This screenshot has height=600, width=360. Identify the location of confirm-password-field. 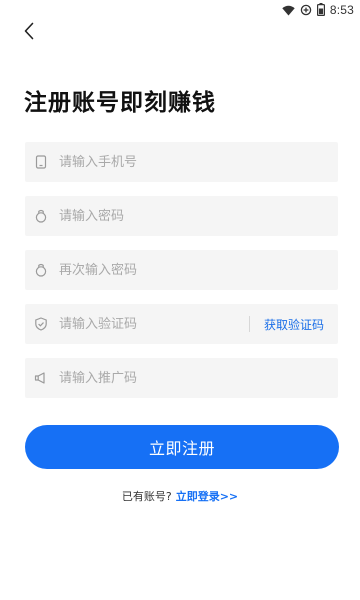
(181, 270).